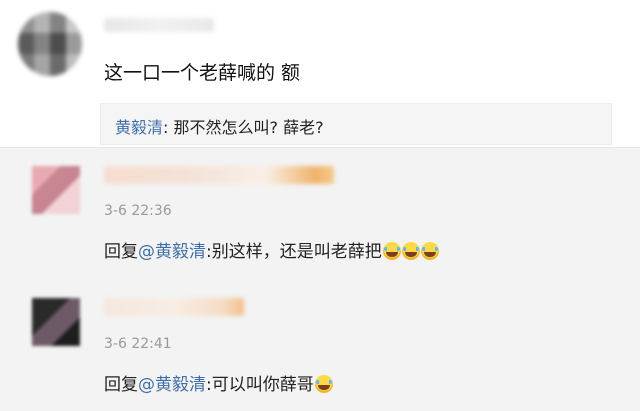 The image size is (640, 411). I want to click on timestamp: 3-6 22:41, so click(138, 344).